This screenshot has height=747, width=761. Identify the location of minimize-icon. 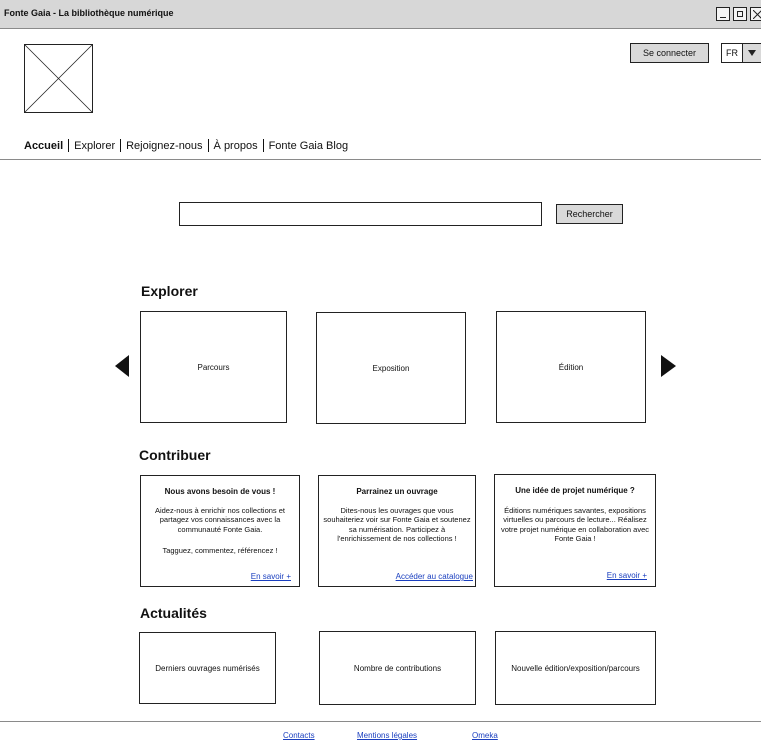
(723, 17).